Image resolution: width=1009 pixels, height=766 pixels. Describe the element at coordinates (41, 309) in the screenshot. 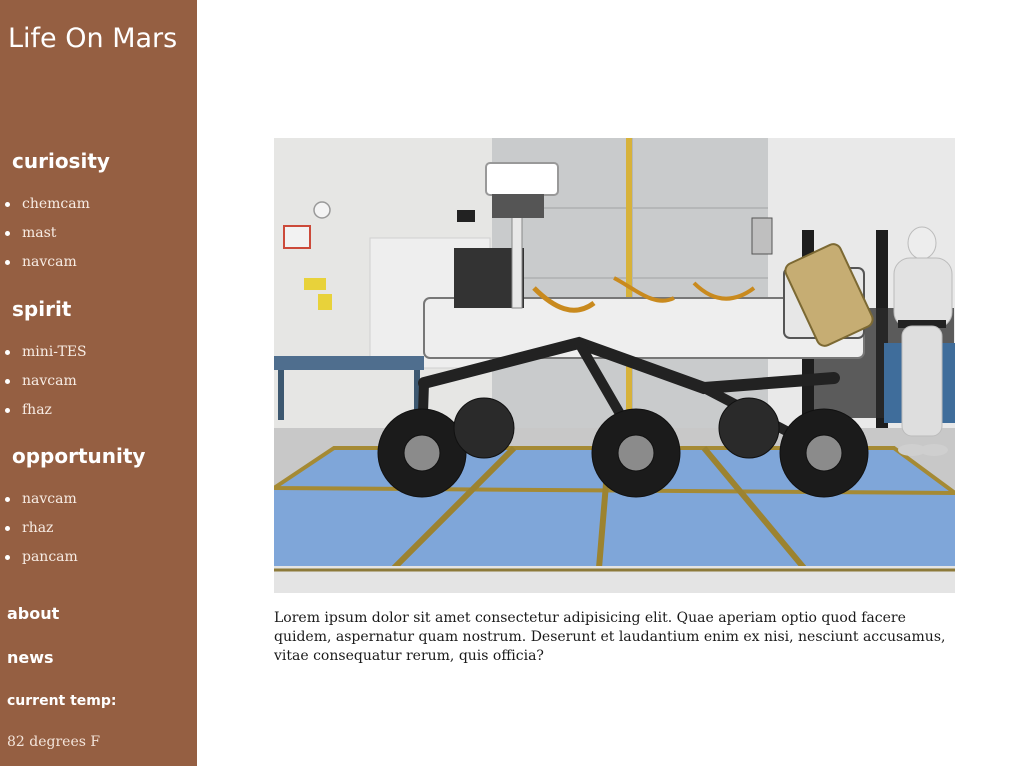

I see `section-title-spirit: spirit` at that location.